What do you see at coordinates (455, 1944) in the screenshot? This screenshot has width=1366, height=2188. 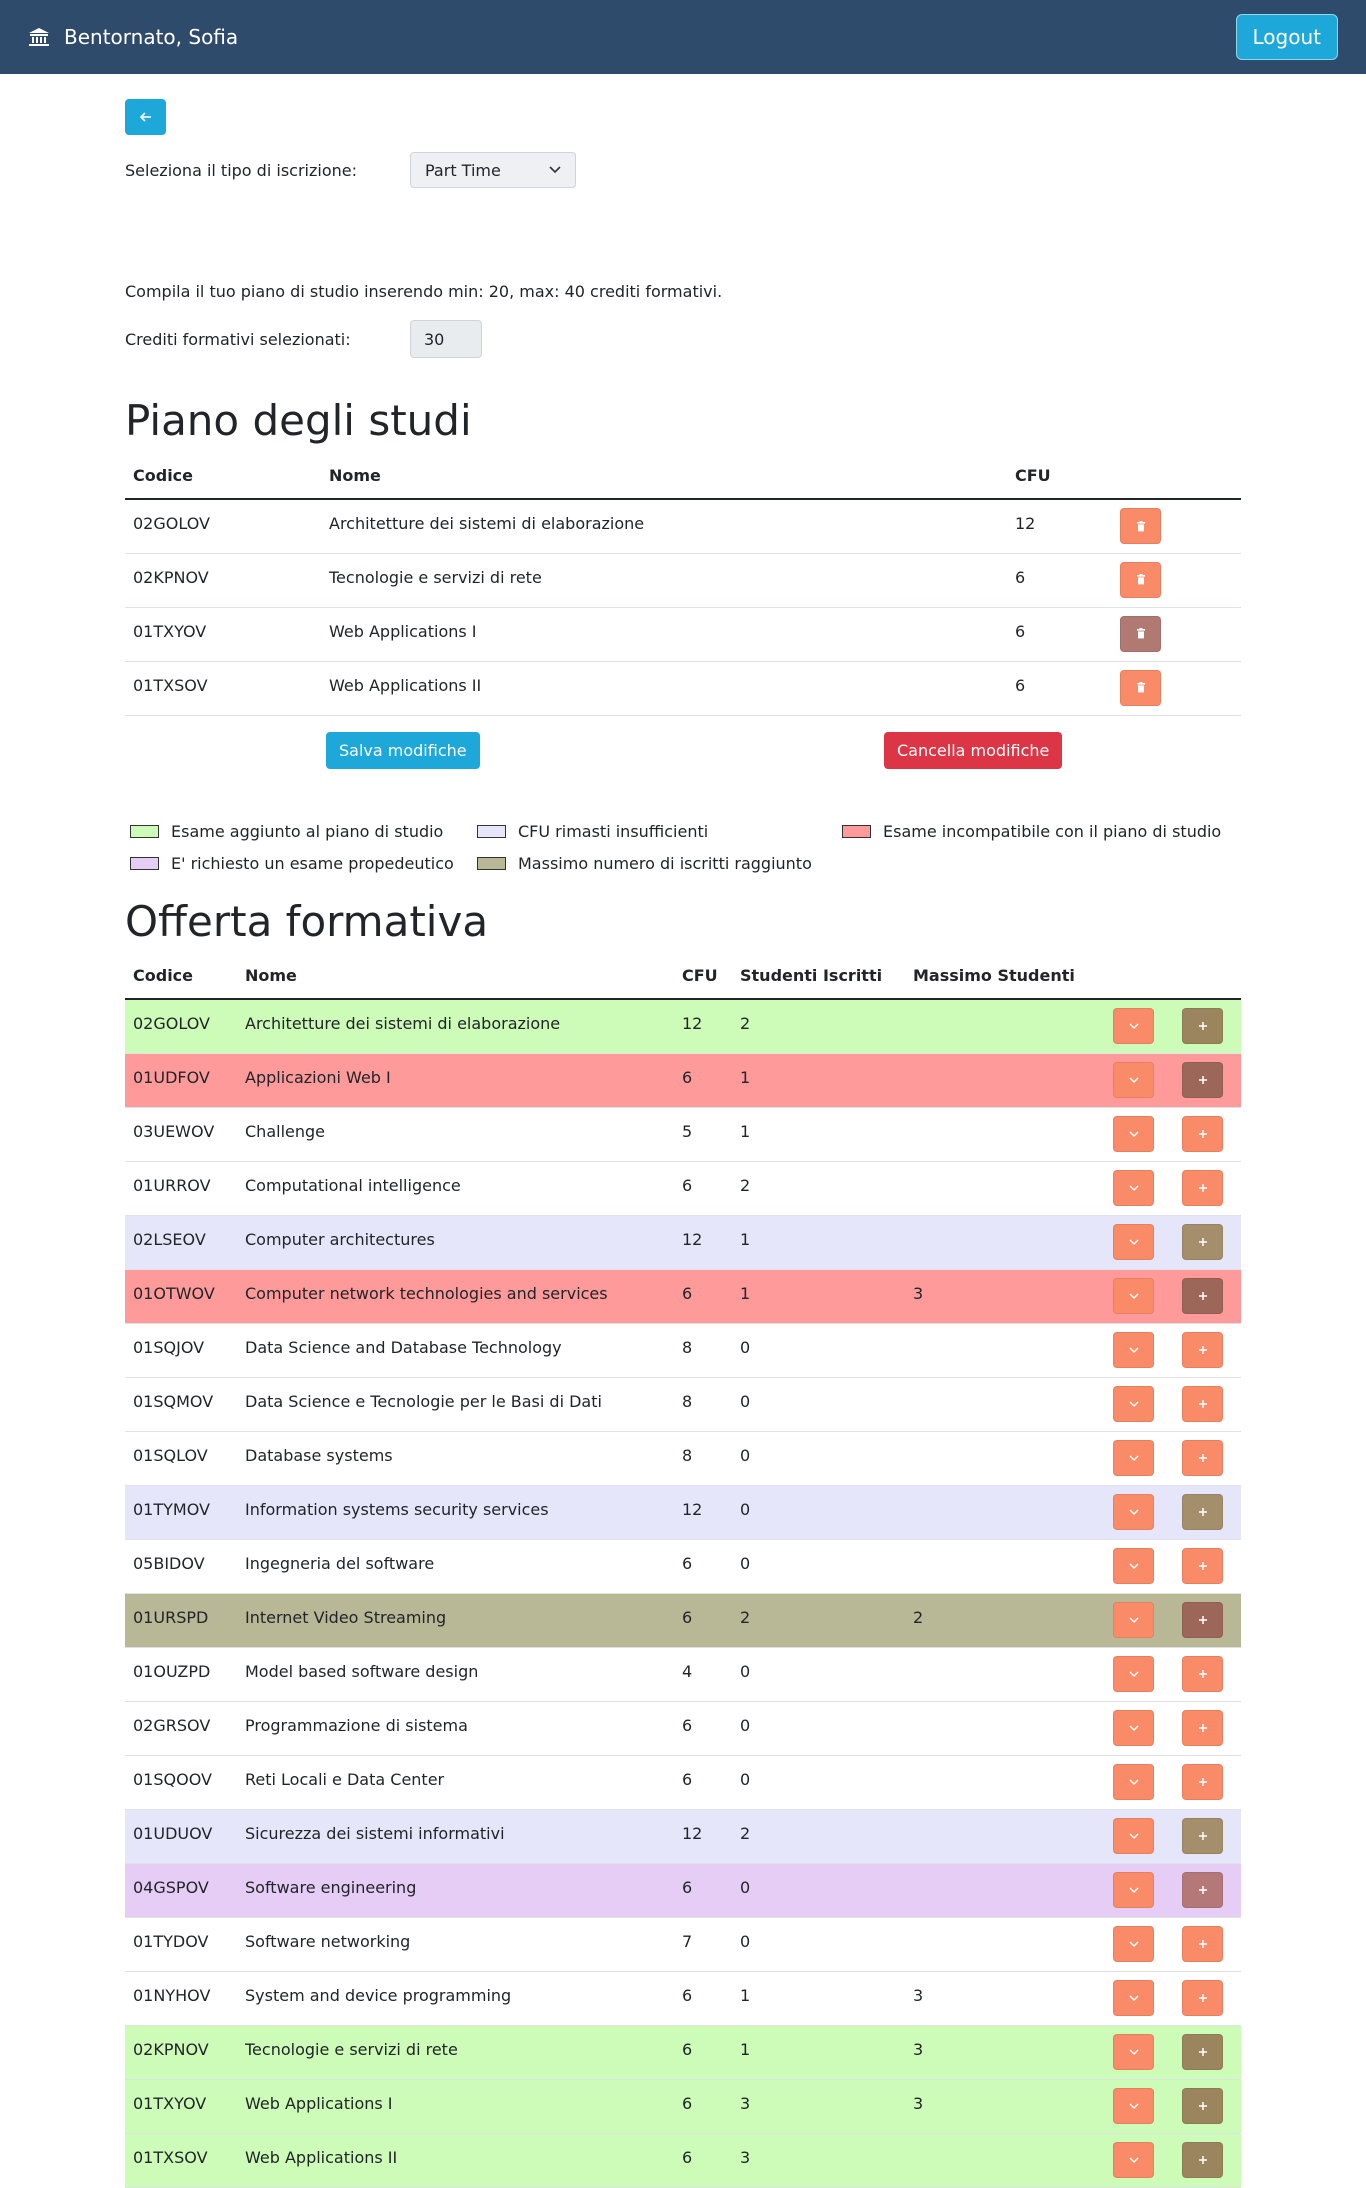 I see `offer-cell-name: Software networking` at bounding box center [455, 1944].